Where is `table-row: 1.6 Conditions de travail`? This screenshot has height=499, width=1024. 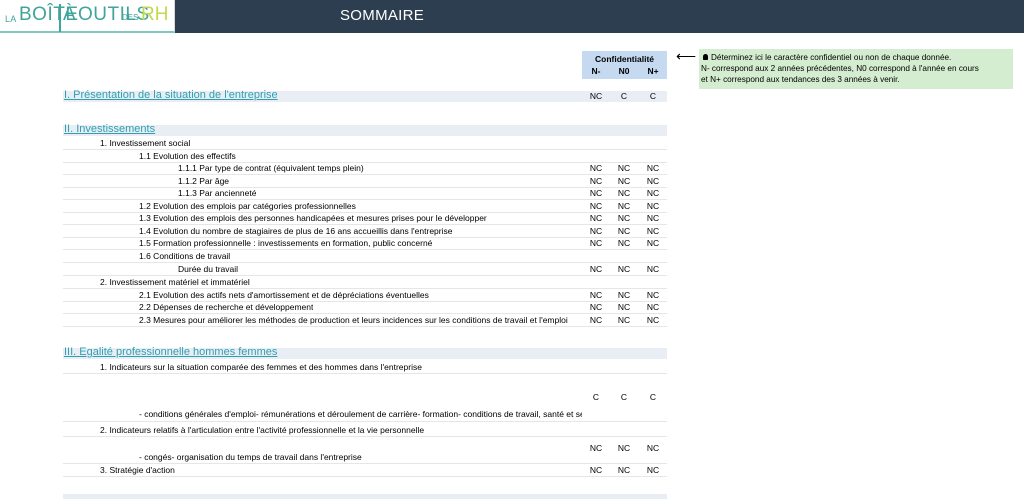 table-row: 1.6 Conditions de travail is located at coordinates (365, 257).